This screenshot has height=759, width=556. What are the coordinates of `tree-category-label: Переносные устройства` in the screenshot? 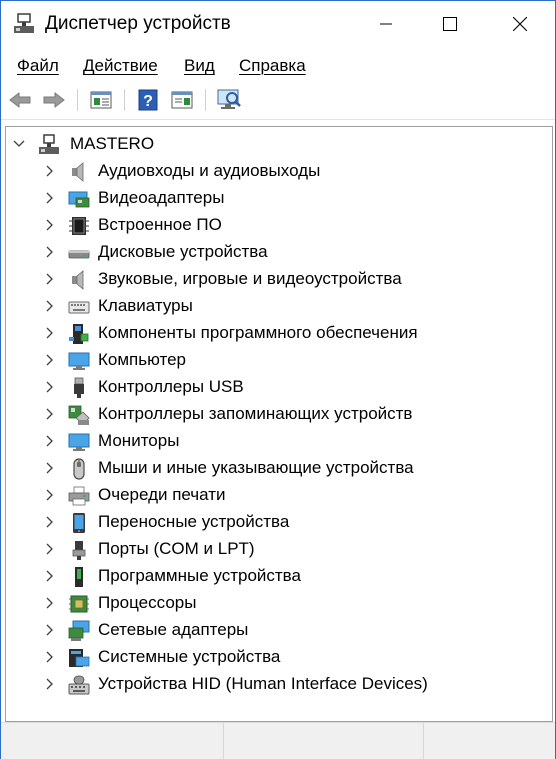 It's located at (194, 521).